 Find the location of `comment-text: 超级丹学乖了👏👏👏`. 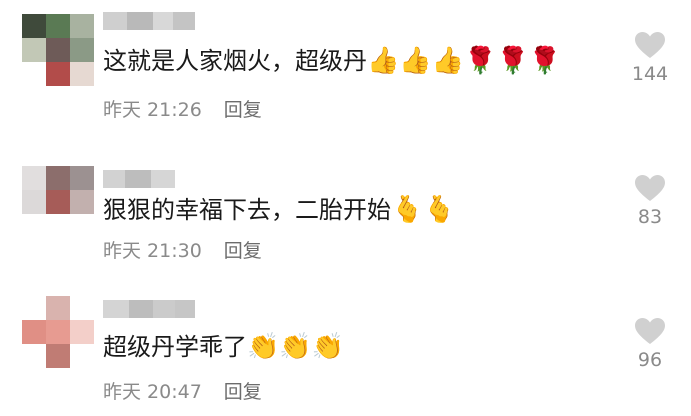

comment-text: 超级丹学乖了👏👏👏 is located at coordinates (224, 347).